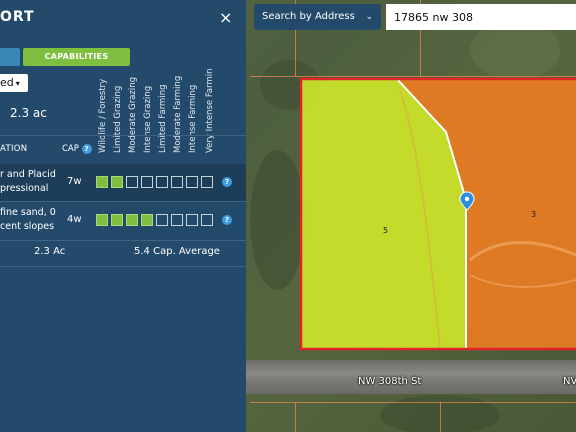 The image size is (576, 432). What do you see at coordinates (28, 174) in the screenshot?
I see `soil-name-line: r and Placid` at bounding box center [28, 174].